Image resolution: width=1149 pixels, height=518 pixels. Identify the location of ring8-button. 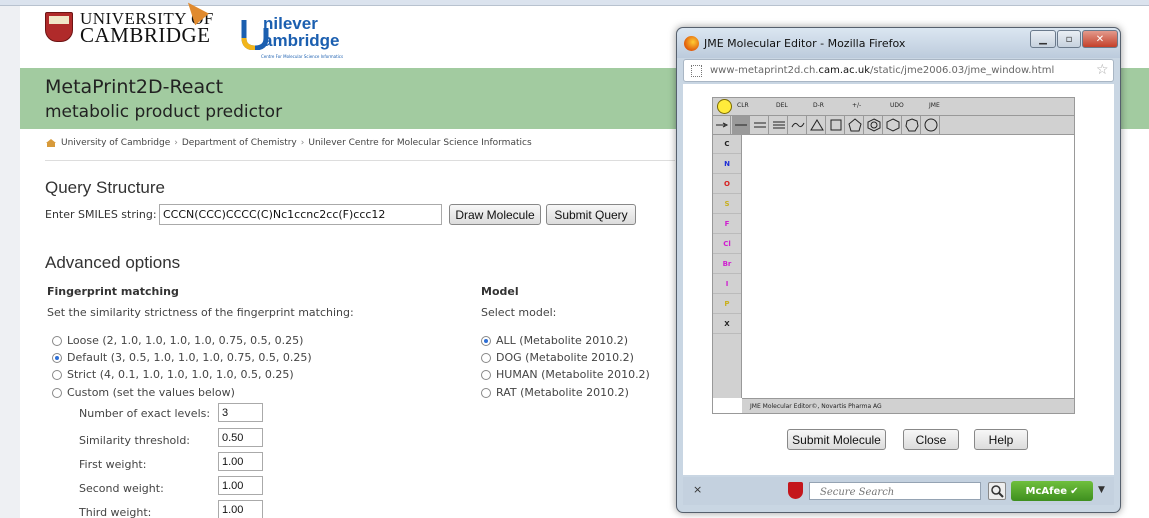
(931, 125).